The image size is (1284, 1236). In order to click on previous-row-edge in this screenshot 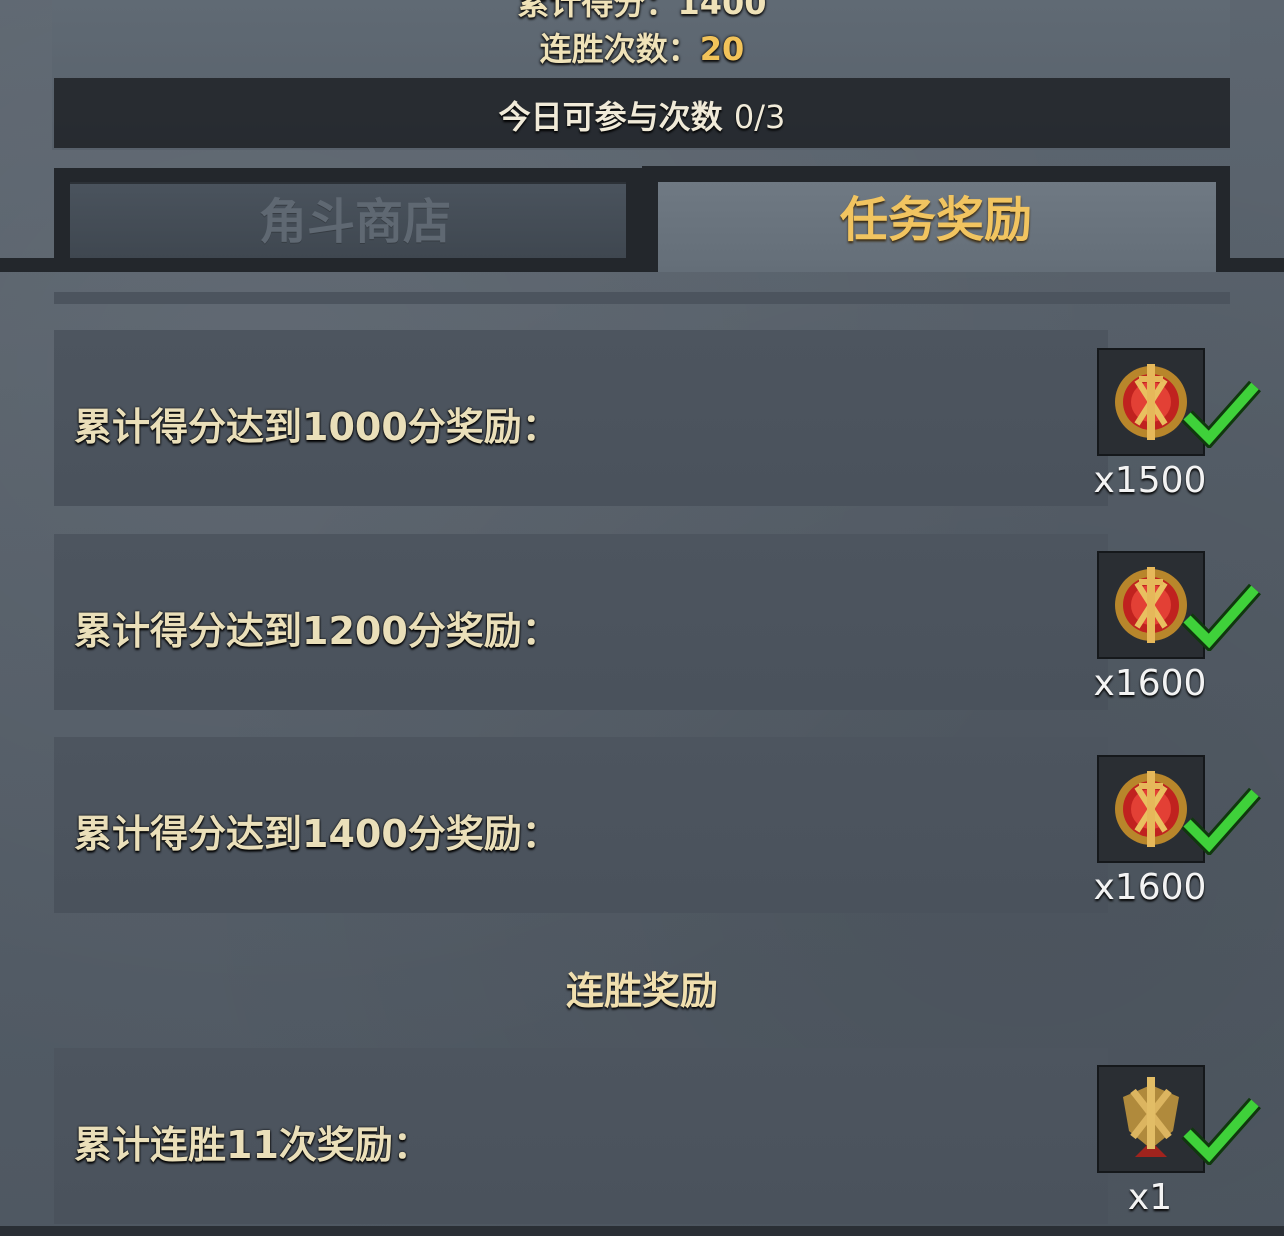, I will do `click(642, 298)`.